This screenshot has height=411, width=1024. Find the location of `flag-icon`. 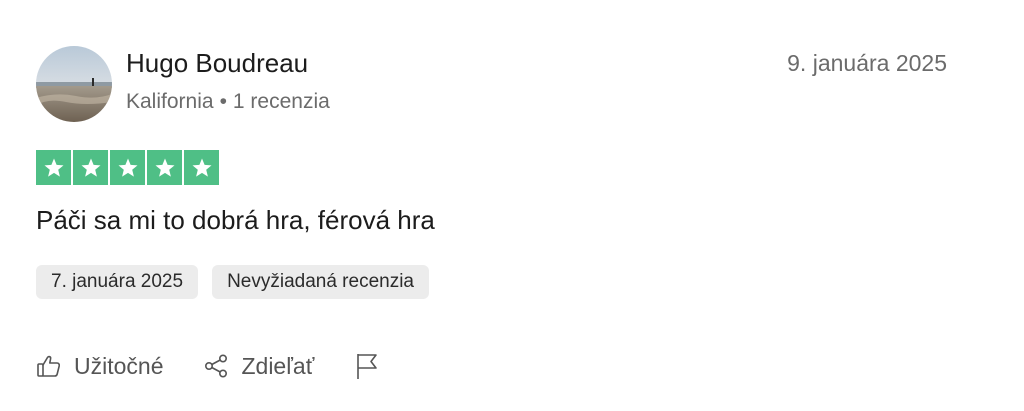

flag-icon is located at coordinates (367, 366).